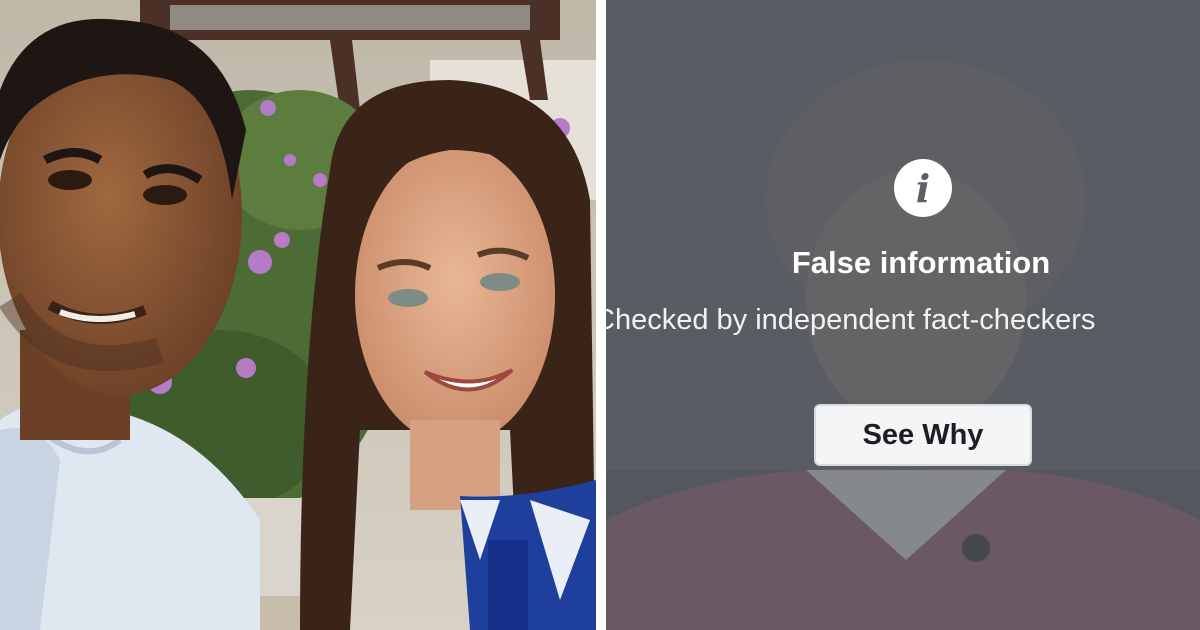  I want to click on info-icon: i, so click(923, 188).